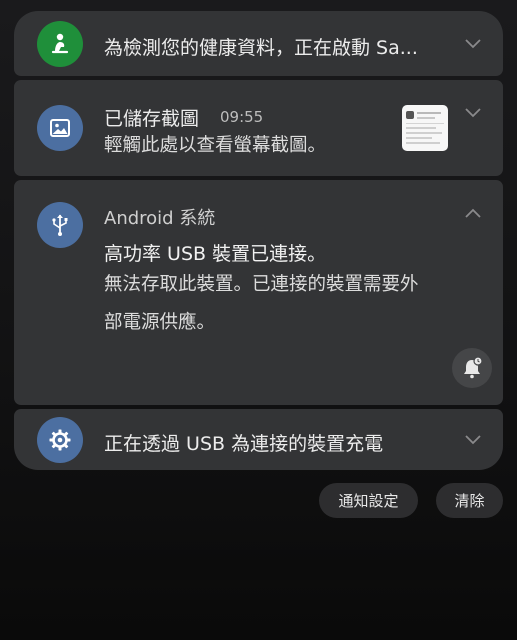 The image size is (517, 640). Describe the element at coordinates (215, 145) in the screenshot. I see `notification-body: 輕觸此處以查看螢幕截圖。` at that location.